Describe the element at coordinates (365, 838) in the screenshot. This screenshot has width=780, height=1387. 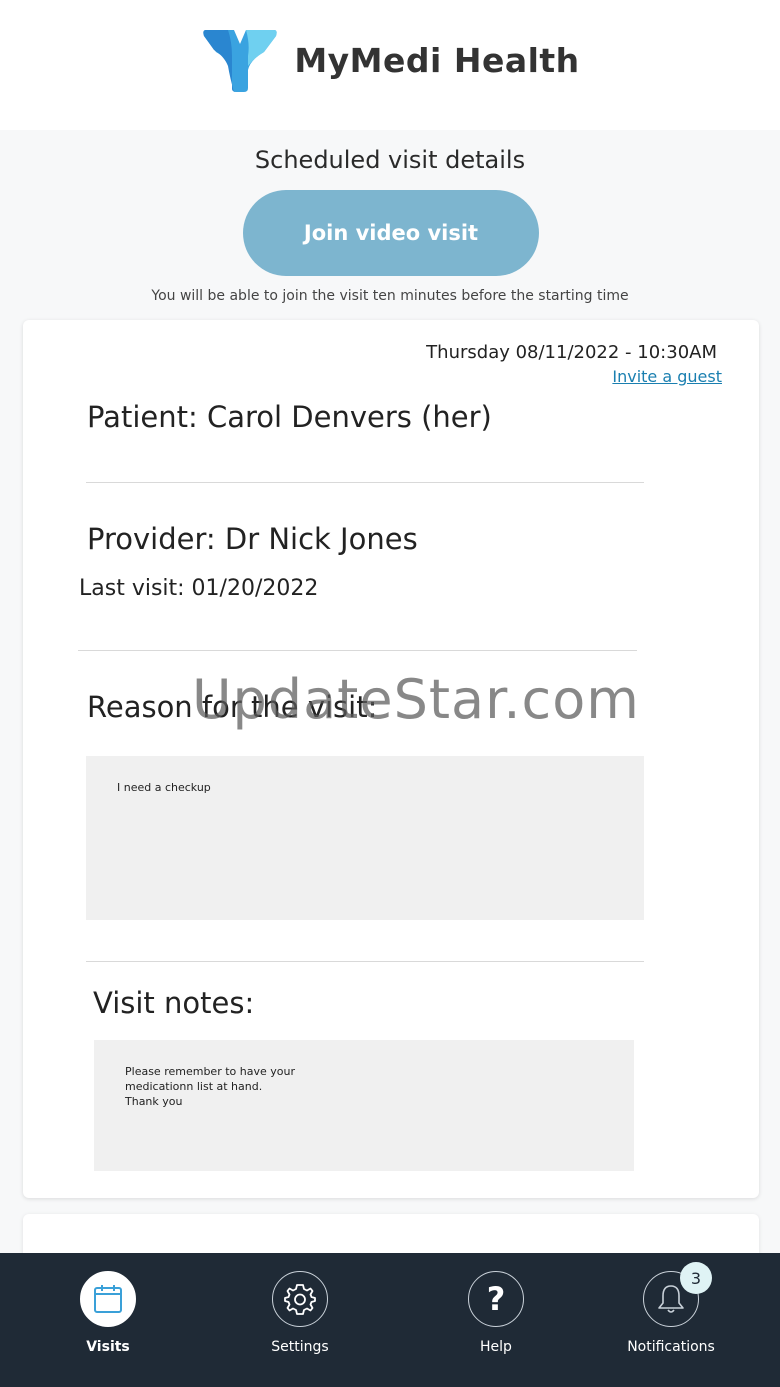
I see `reason-textbox: I need a checkup` at that location.